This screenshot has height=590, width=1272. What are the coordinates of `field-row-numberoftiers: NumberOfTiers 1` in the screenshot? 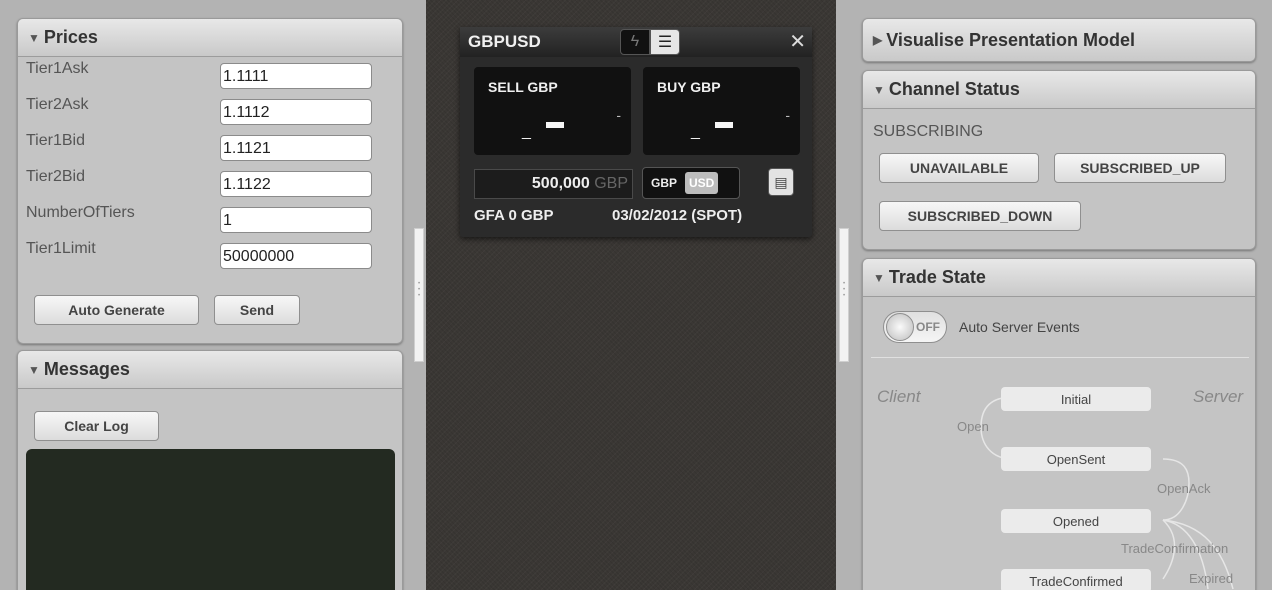 It's located at (206, 218).